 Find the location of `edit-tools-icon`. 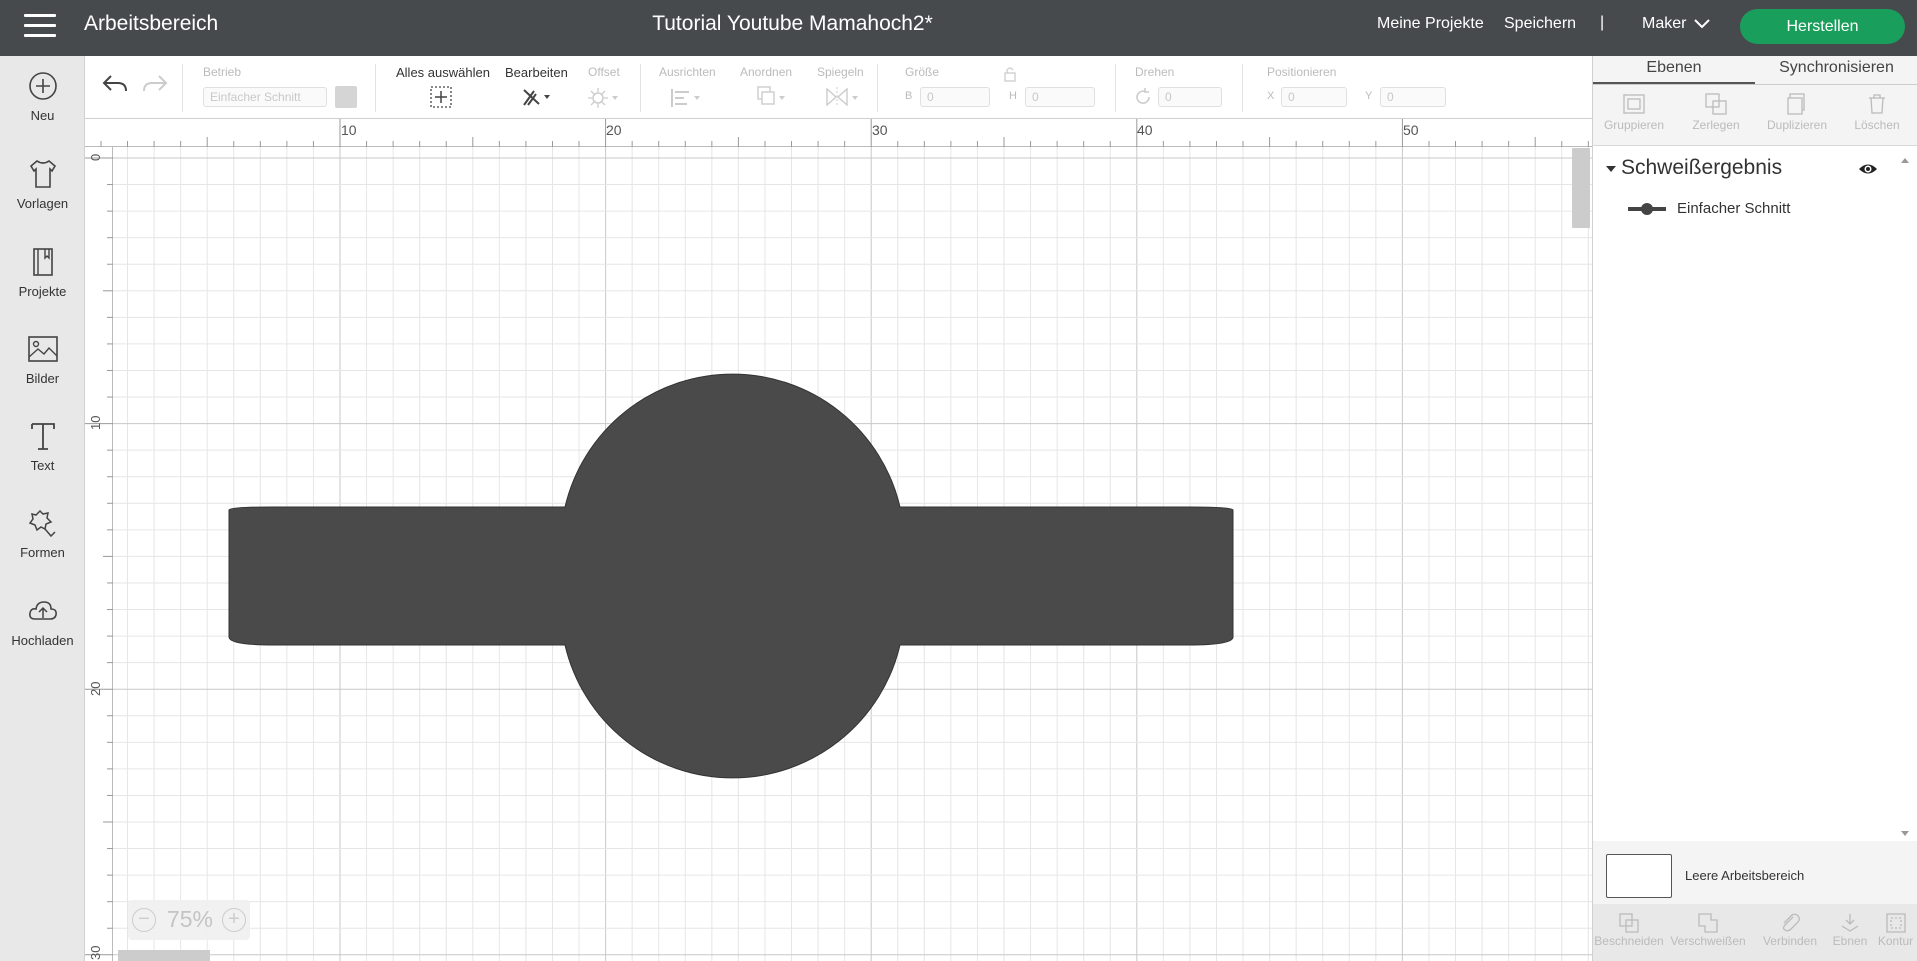

edit-tools-icon is located at coordinates (538, 97).